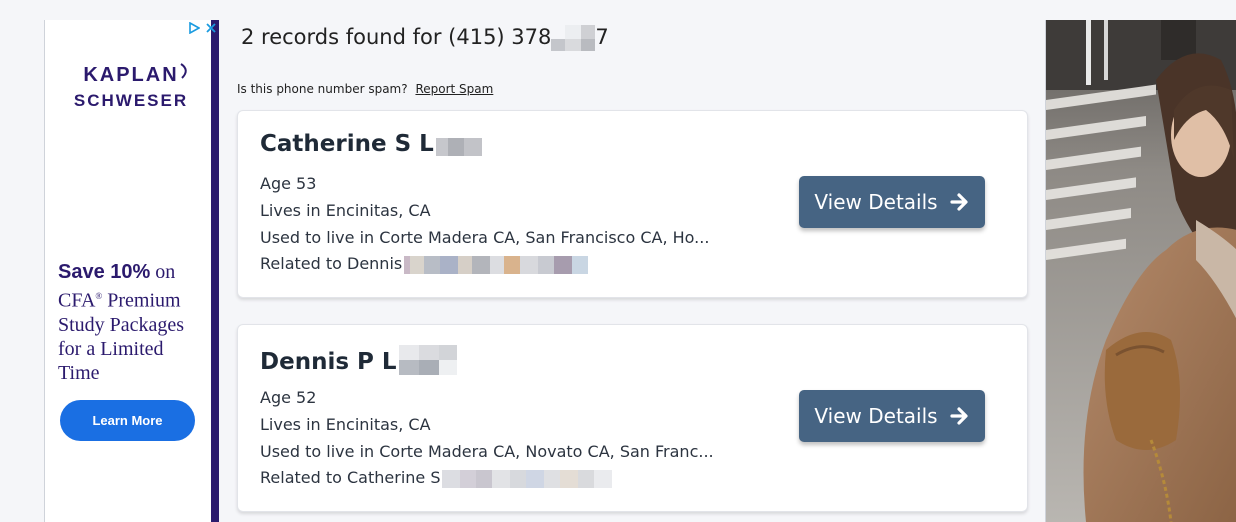 The height and width of the screenshot is (522, 1236). I want to click on record-age: Age 52, so click(288, 397).